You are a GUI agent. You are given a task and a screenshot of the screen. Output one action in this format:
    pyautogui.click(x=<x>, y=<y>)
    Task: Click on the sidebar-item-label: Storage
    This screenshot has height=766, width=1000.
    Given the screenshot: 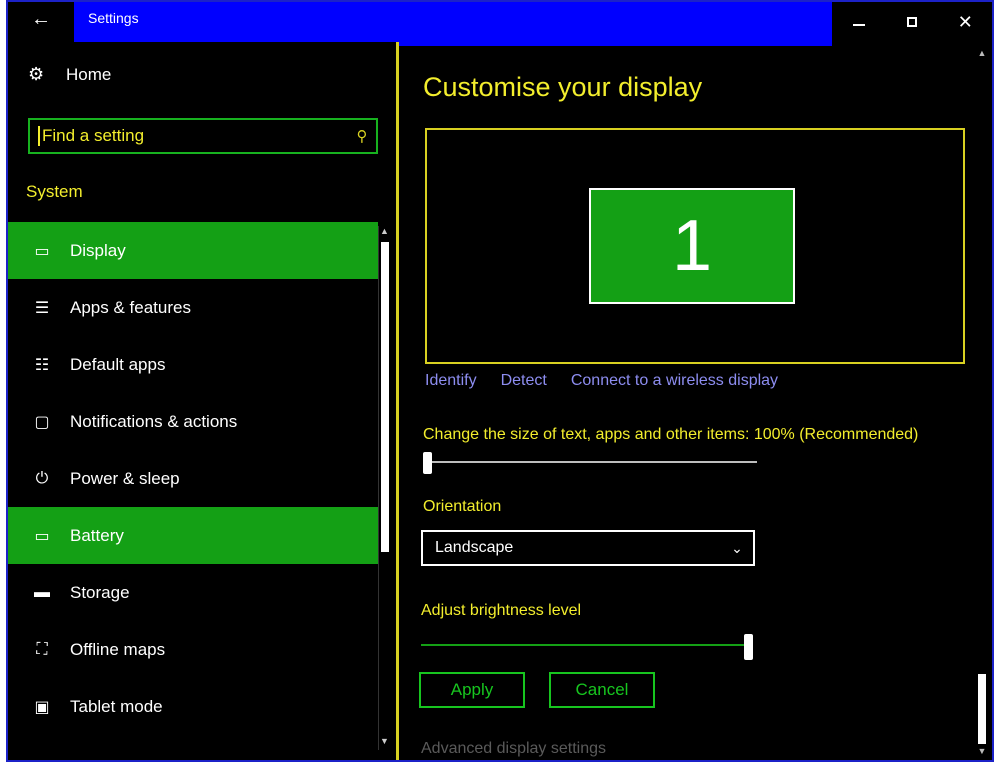 What is the action you would take?
    pyautogui.click(x=100, y=592)
    